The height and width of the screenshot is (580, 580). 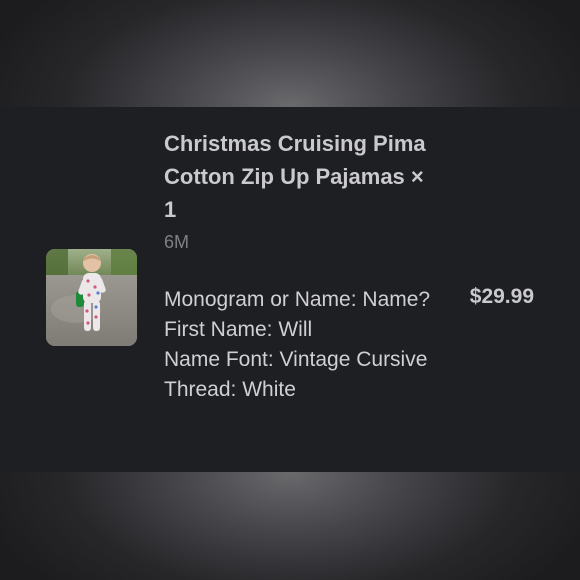 I want to click on product-thumbnail, so click(x=91, y=297).